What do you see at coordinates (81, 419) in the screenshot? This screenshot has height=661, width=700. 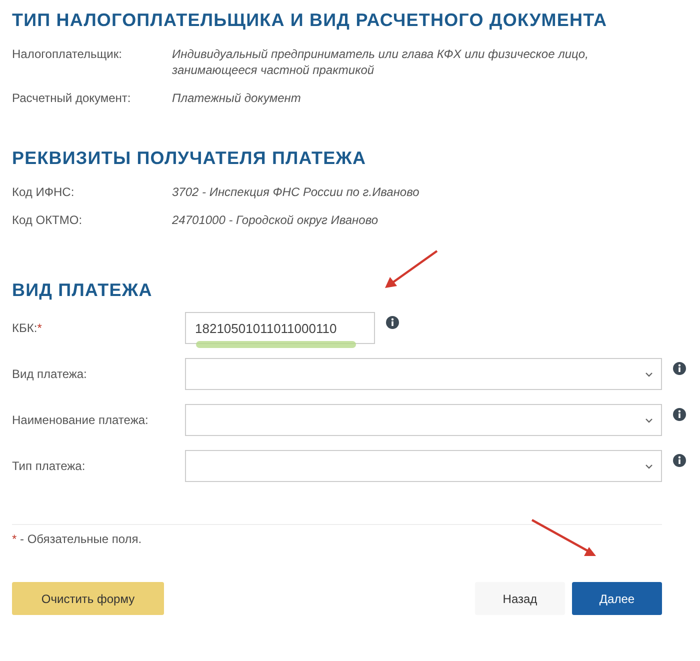 I see `field-label: Наименование платежа:` at bounding box center [81, 419].